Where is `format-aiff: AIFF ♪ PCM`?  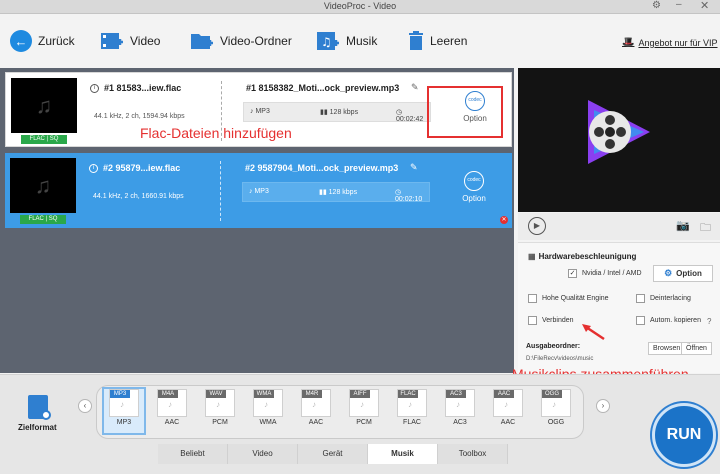 format-aiff: AIFF ♪ PCM is located at coordinates (364, 411).